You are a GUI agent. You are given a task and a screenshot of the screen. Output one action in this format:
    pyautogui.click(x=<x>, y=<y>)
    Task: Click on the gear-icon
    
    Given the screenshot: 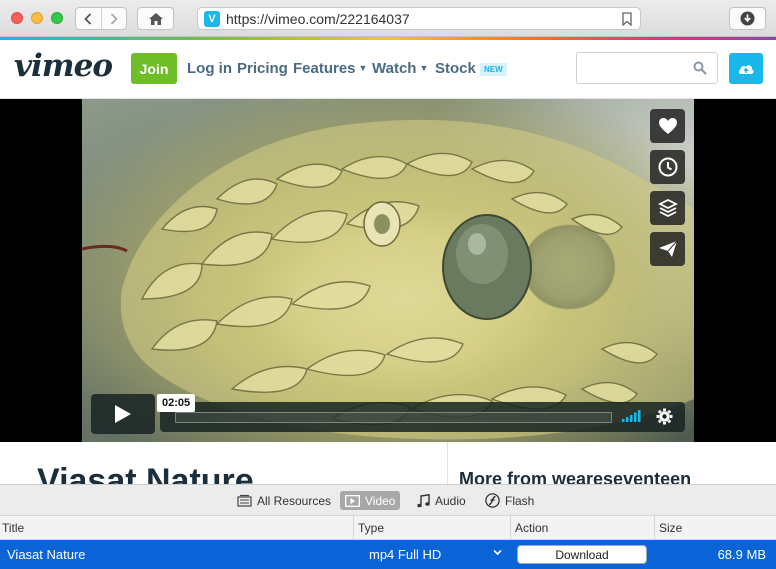 What is the action you would take?
    pyautogui.click(x=664, y=416)
    